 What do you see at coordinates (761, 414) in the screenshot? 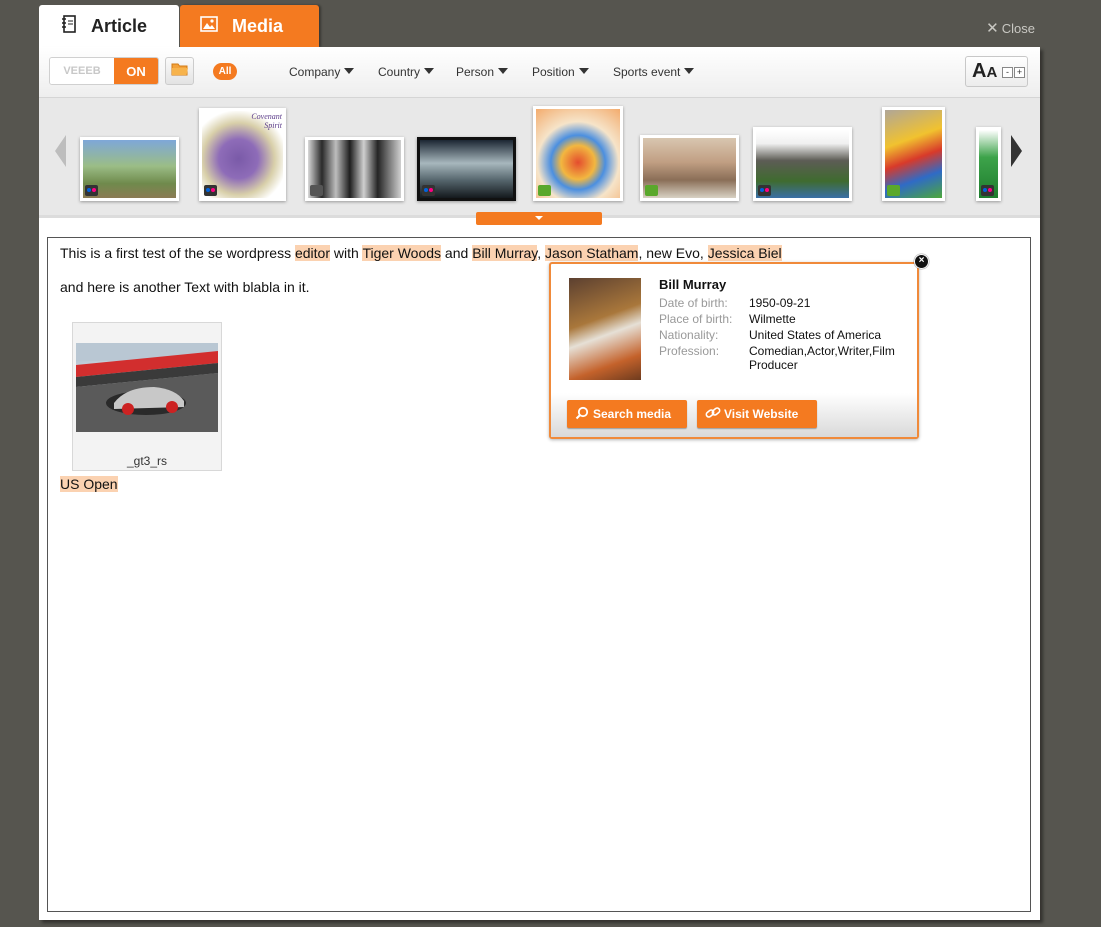
I see `visit-website-label: Visit Website` at bounding box center [761, 414].